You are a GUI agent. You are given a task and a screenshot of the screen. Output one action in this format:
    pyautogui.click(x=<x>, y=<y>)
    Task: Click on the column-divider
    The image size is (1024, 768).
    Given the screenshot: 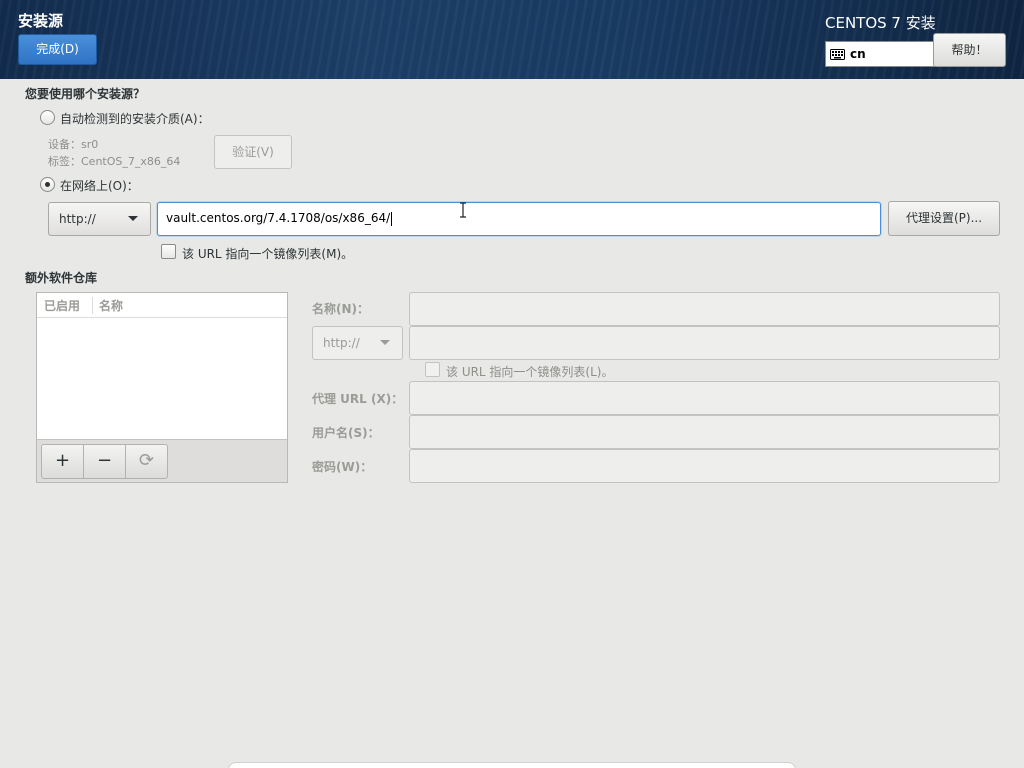 What is the action you would take?
    pyautogui.click(x=92, y=305)
    